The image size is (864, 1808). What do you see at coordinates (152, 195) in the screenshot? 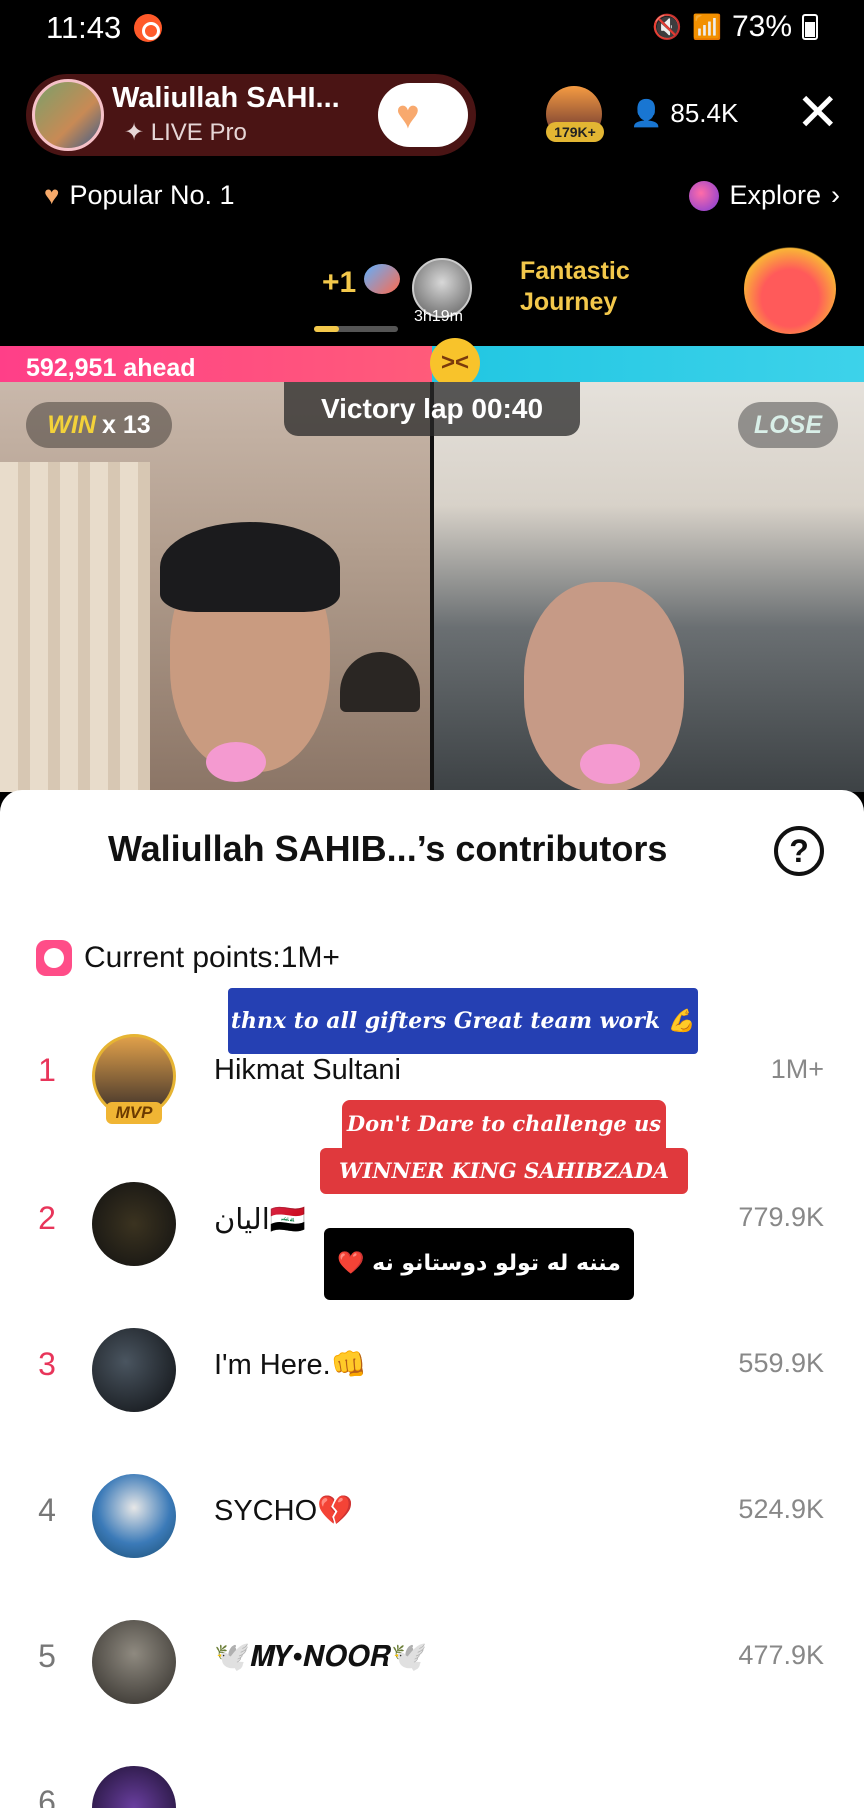
I see `popular-label: Popular No. 1` at bounding box center [152, 195].